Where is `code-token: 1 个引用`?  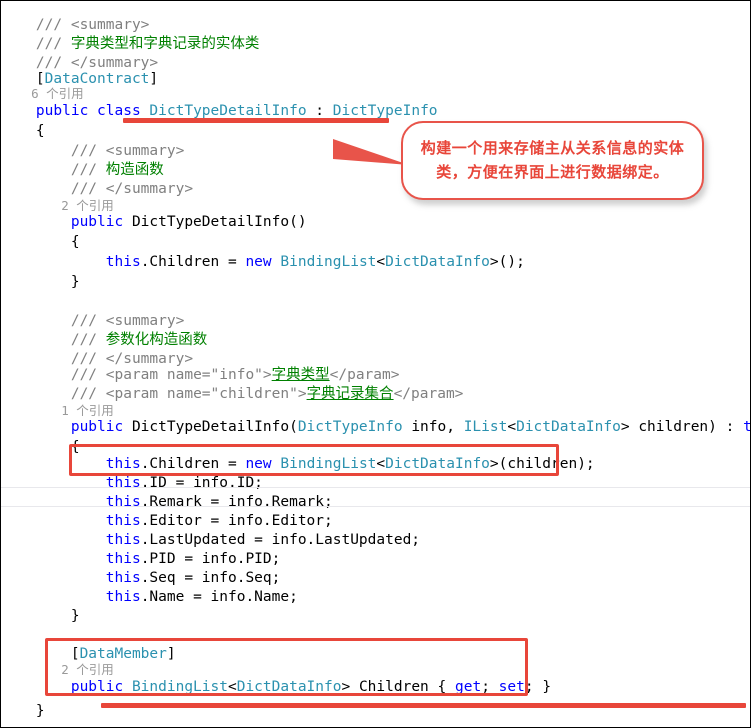
code-token: 1 个引用 is located at coordinates (57, 410).